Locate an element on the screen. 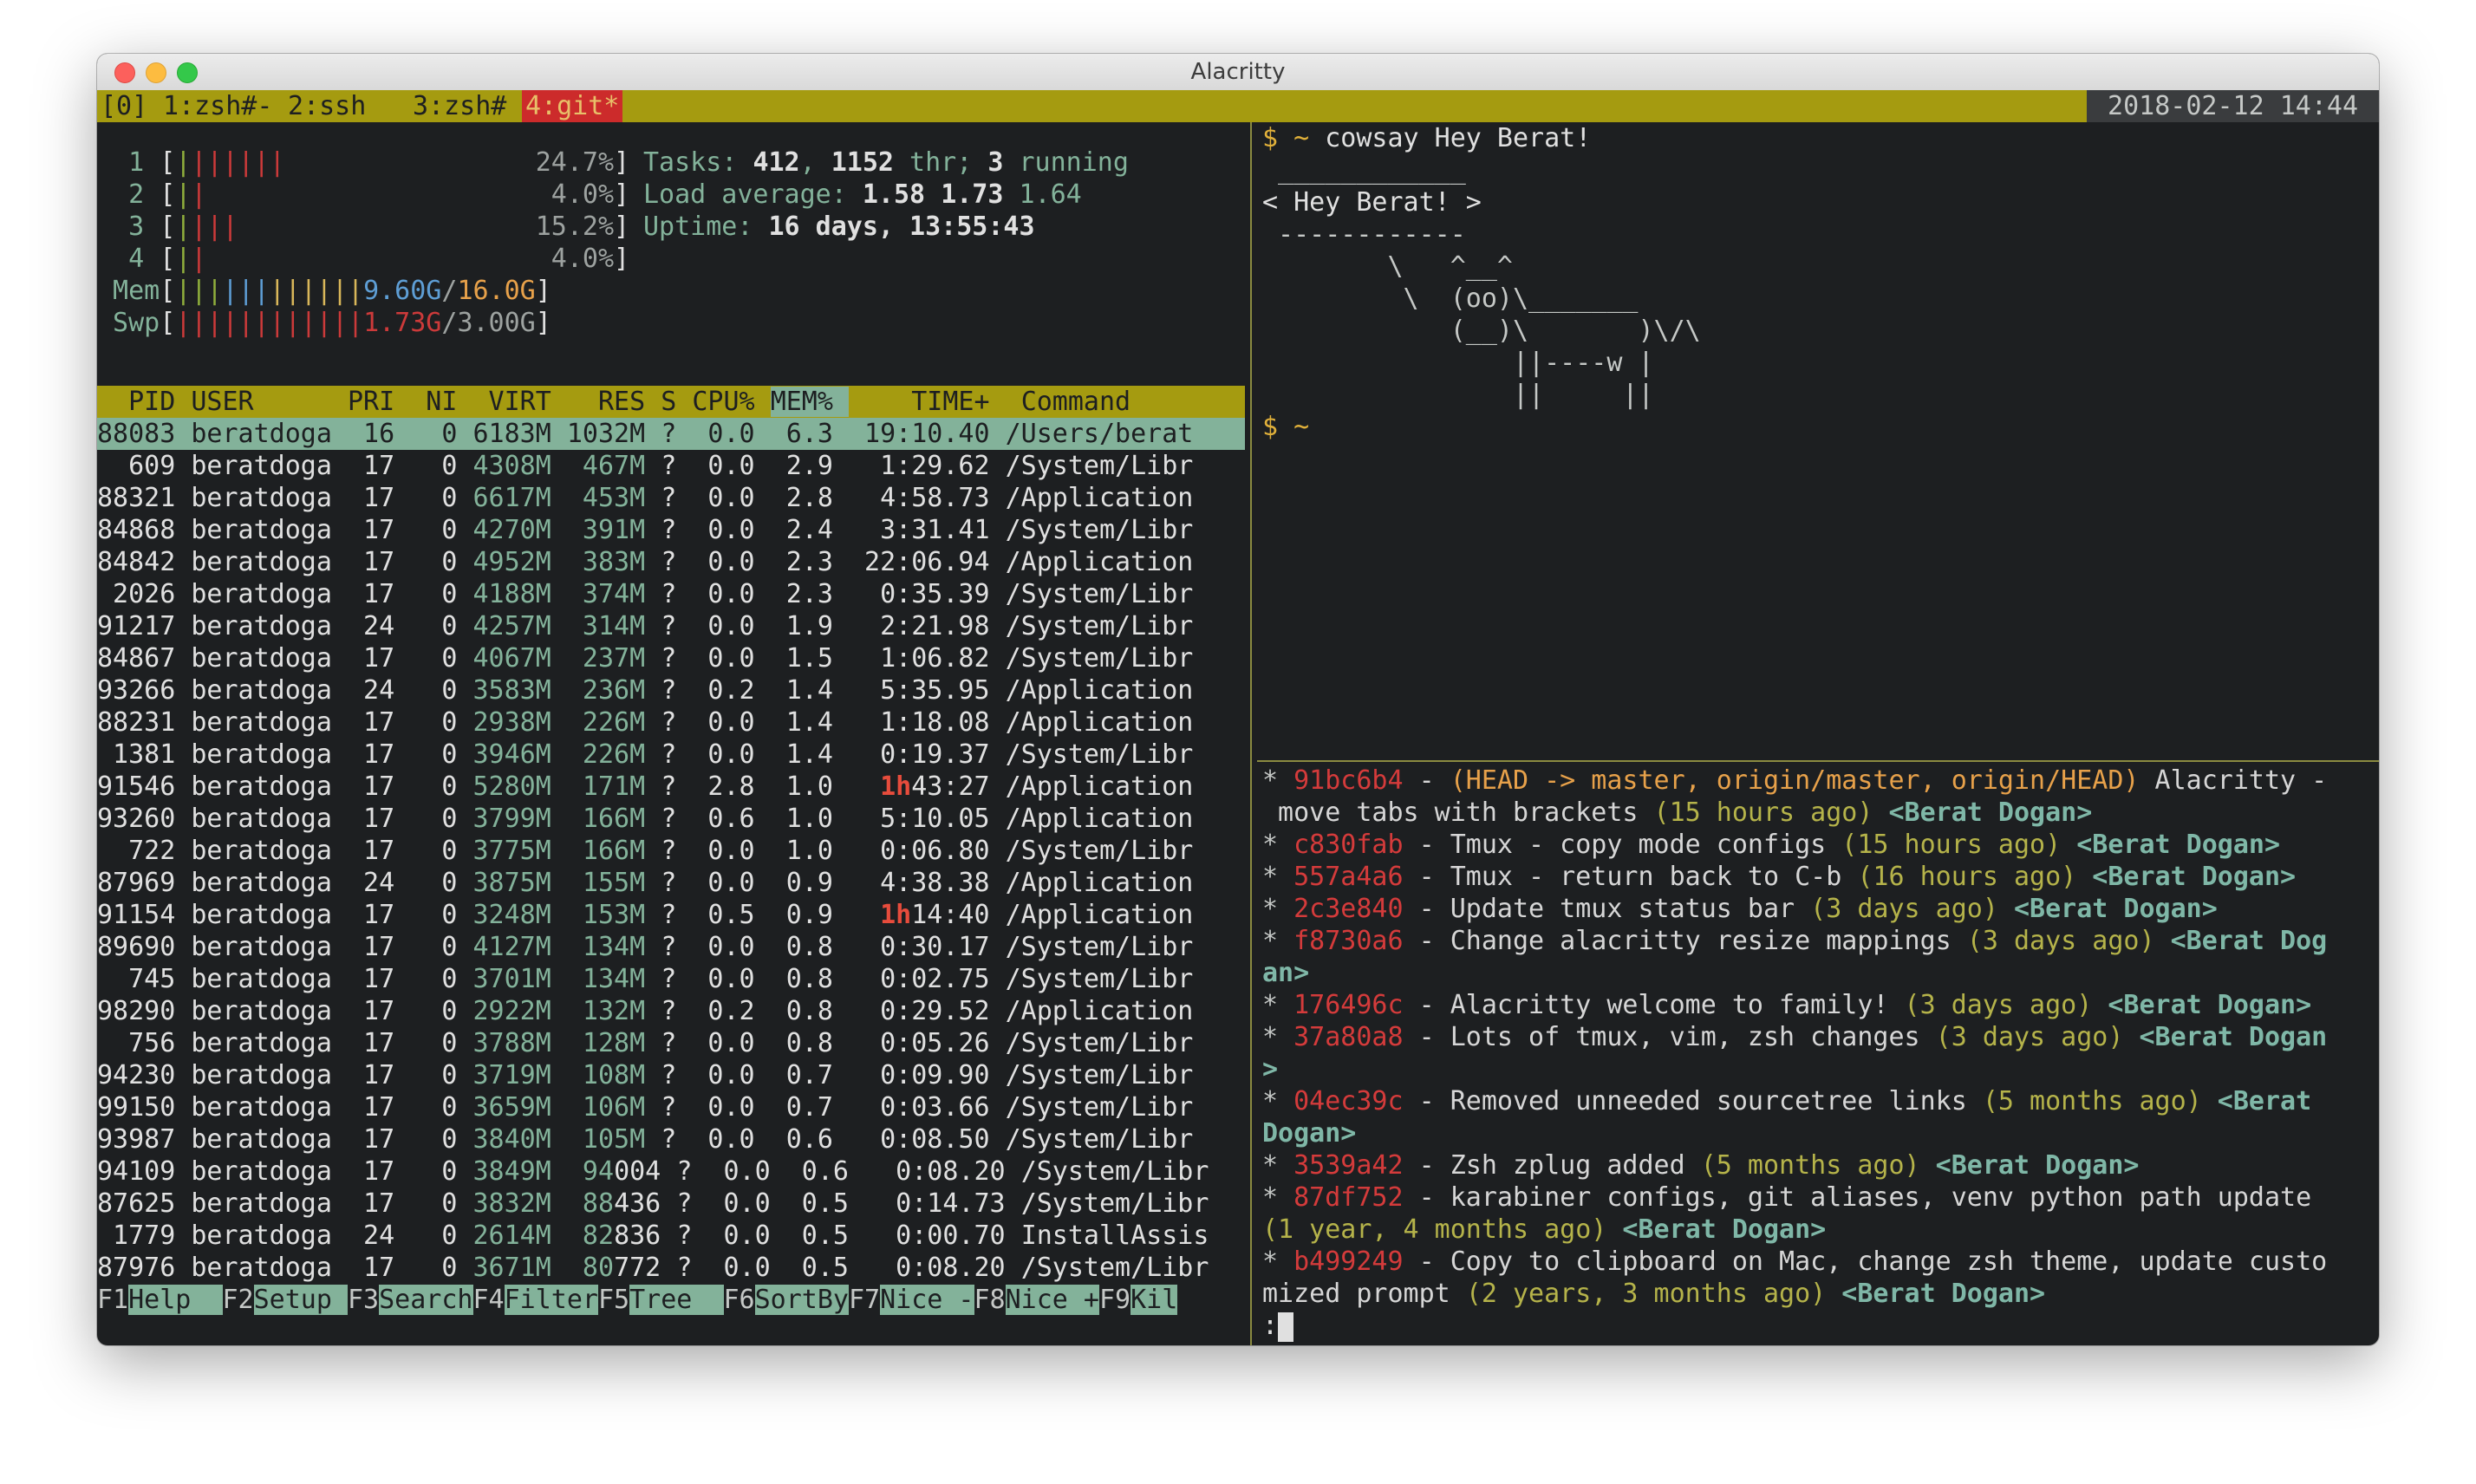 This screenshot has width=2476, height=1484. cpu-percent: 0.0 is located at coordinates (732, 851).